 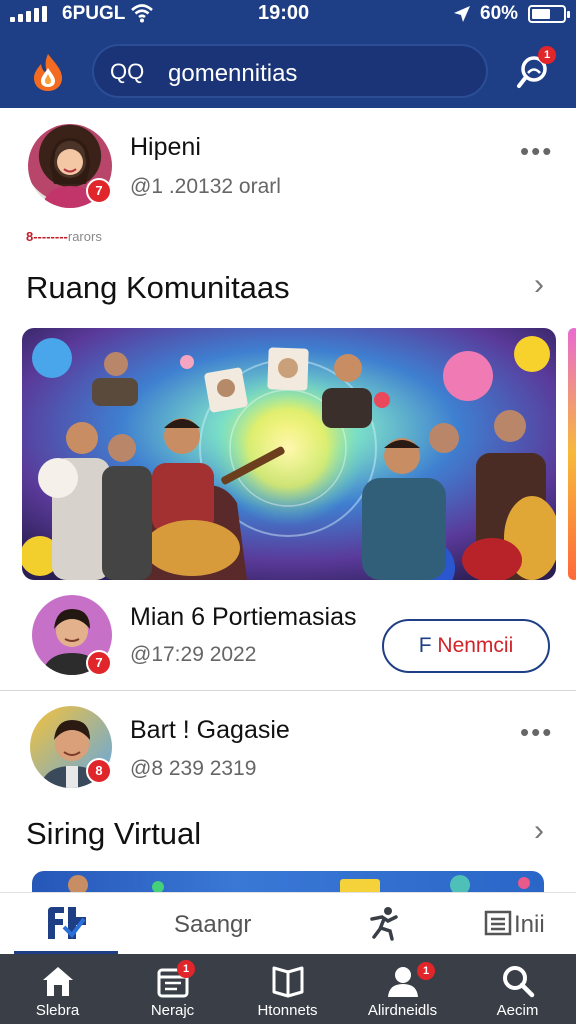 What do you see at coordinates (114, 833) in the screenshot?
I see `section-title-virtual: Siring Virtual` at bounding box center [114, 833].